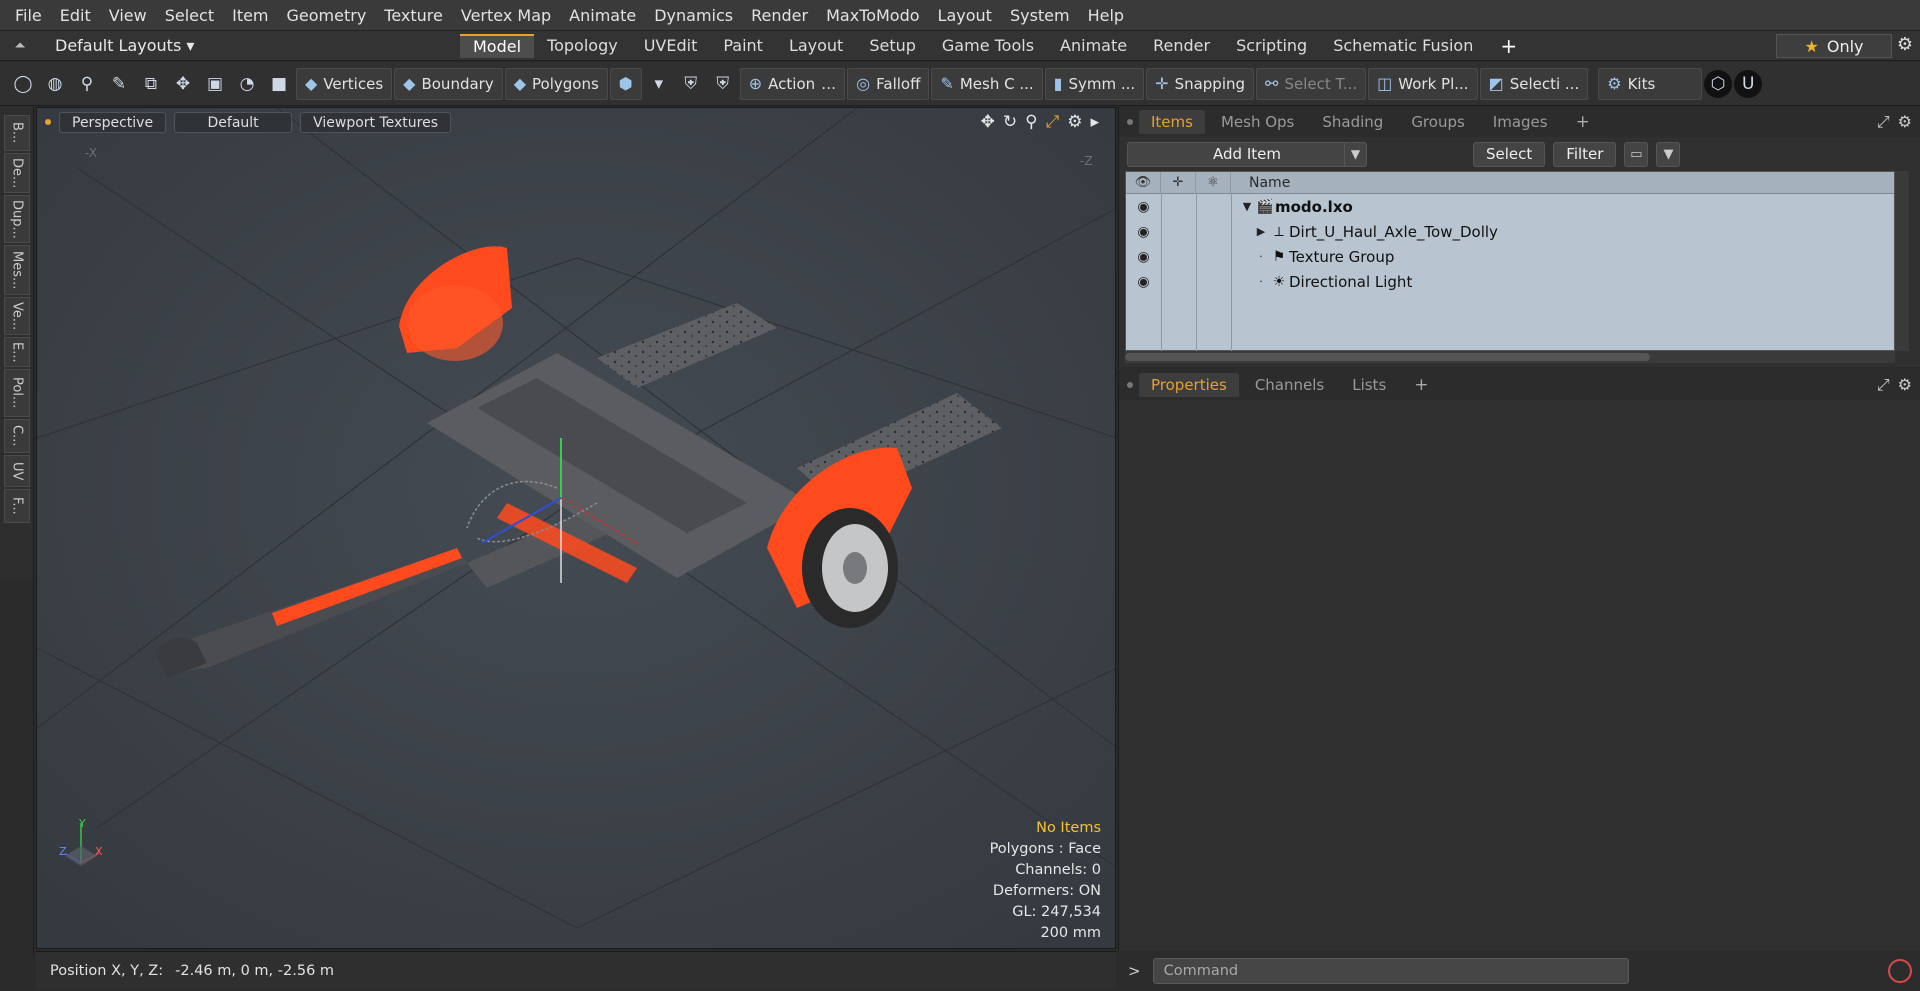 The width and height of the screenshot is (1920, 991). Describe the element at coordinates (1650, 83) in the screenshot. I see `kits-button: ⚙ Kits` at that location.